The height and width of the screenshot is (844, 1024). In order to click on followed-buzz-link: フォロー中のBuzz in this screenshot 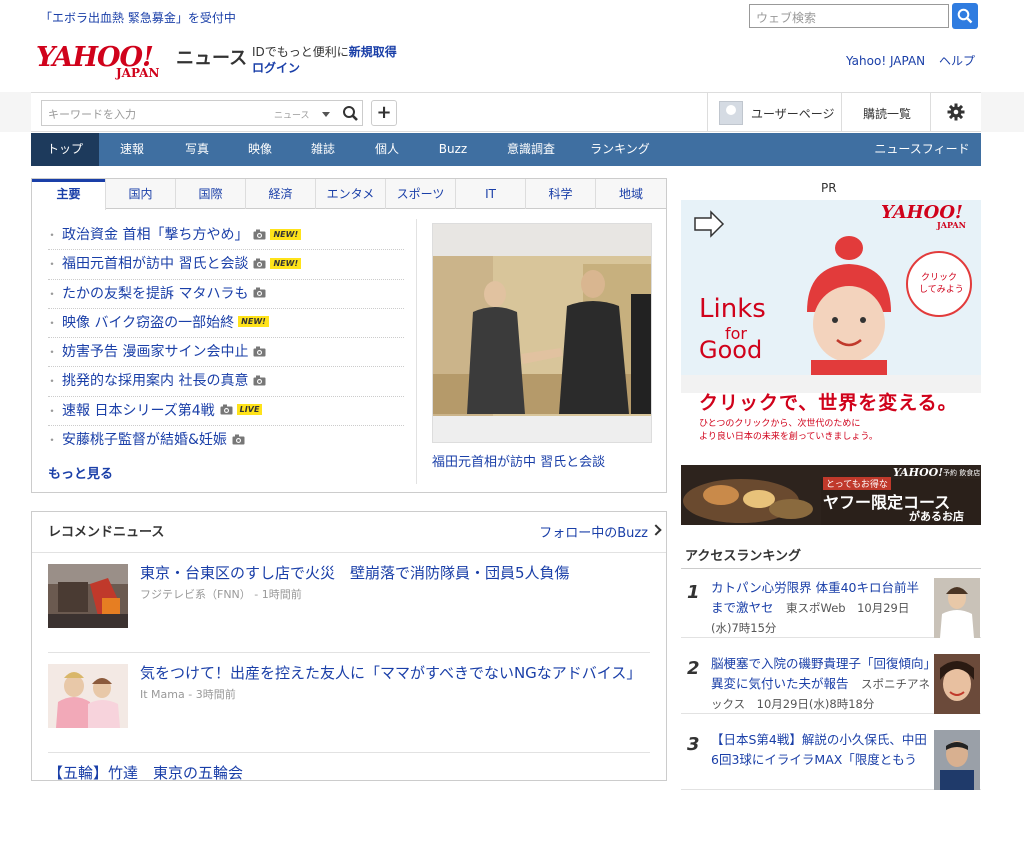, I will do `click(593, 531)`.